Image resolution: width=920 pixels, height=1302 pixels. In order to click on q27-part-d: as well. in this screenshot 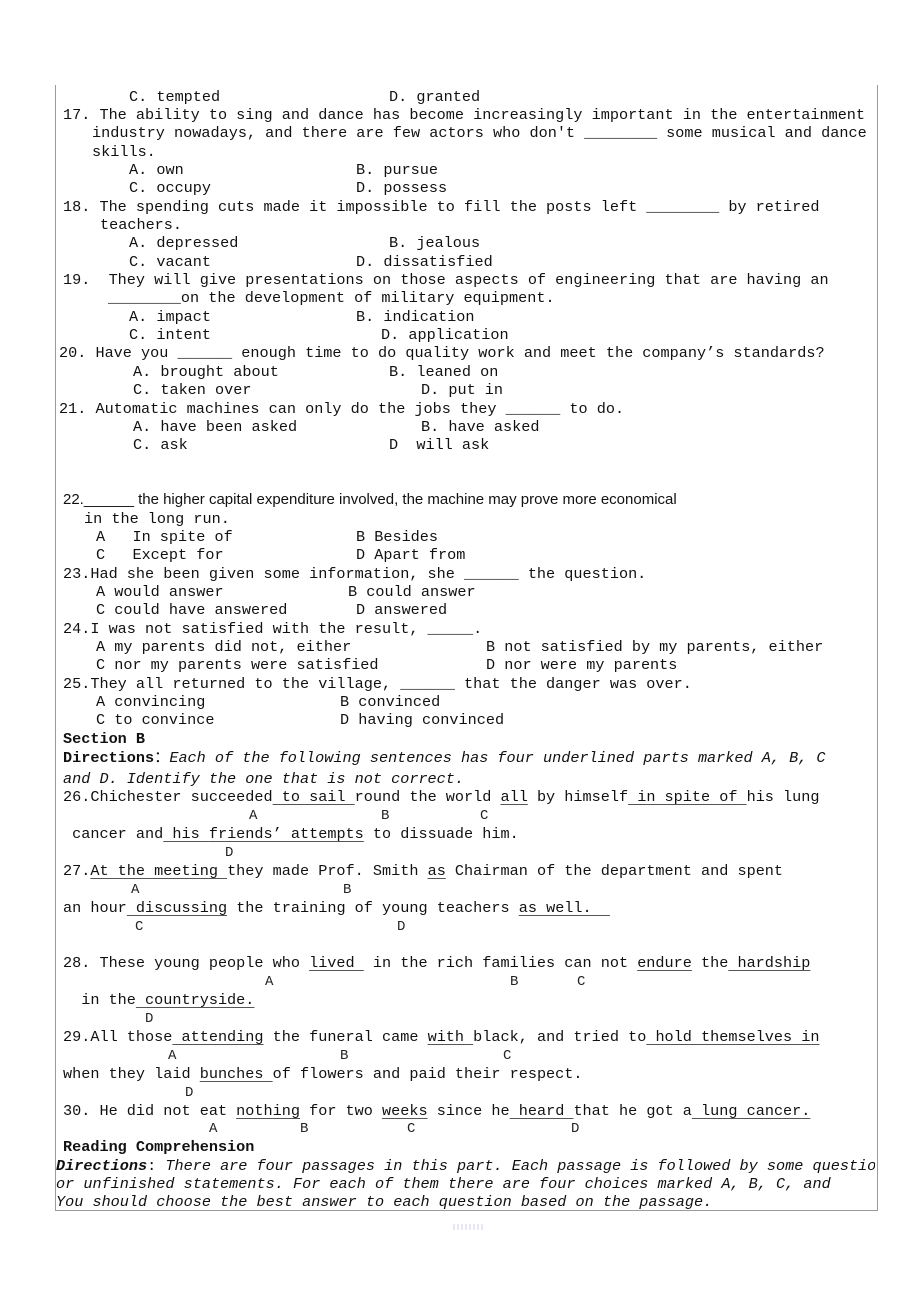, I will do `click(564, 908)`.